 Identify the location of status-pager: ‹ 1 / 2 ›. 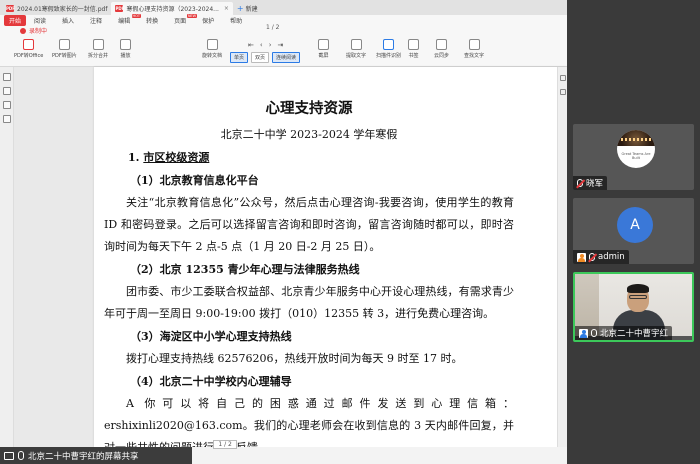
(225, 444).